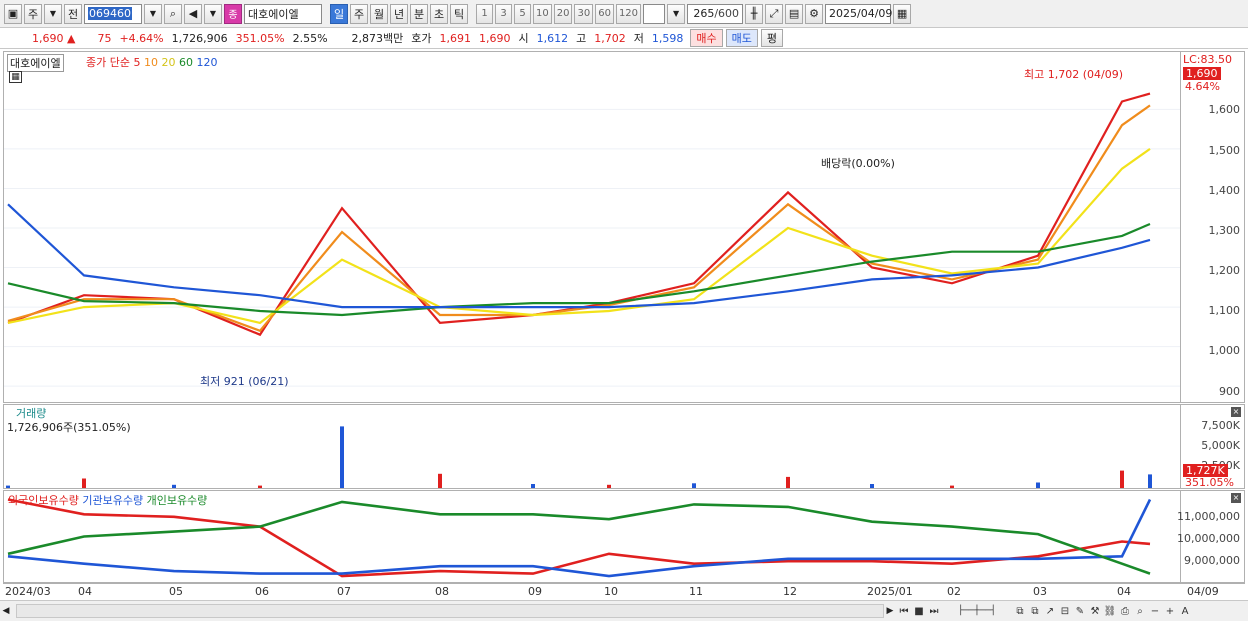  What do you see at coordinates (1110, 611) in the screenshot?
I see `link-icon: ⛓` at bounding box center [1110, 611].